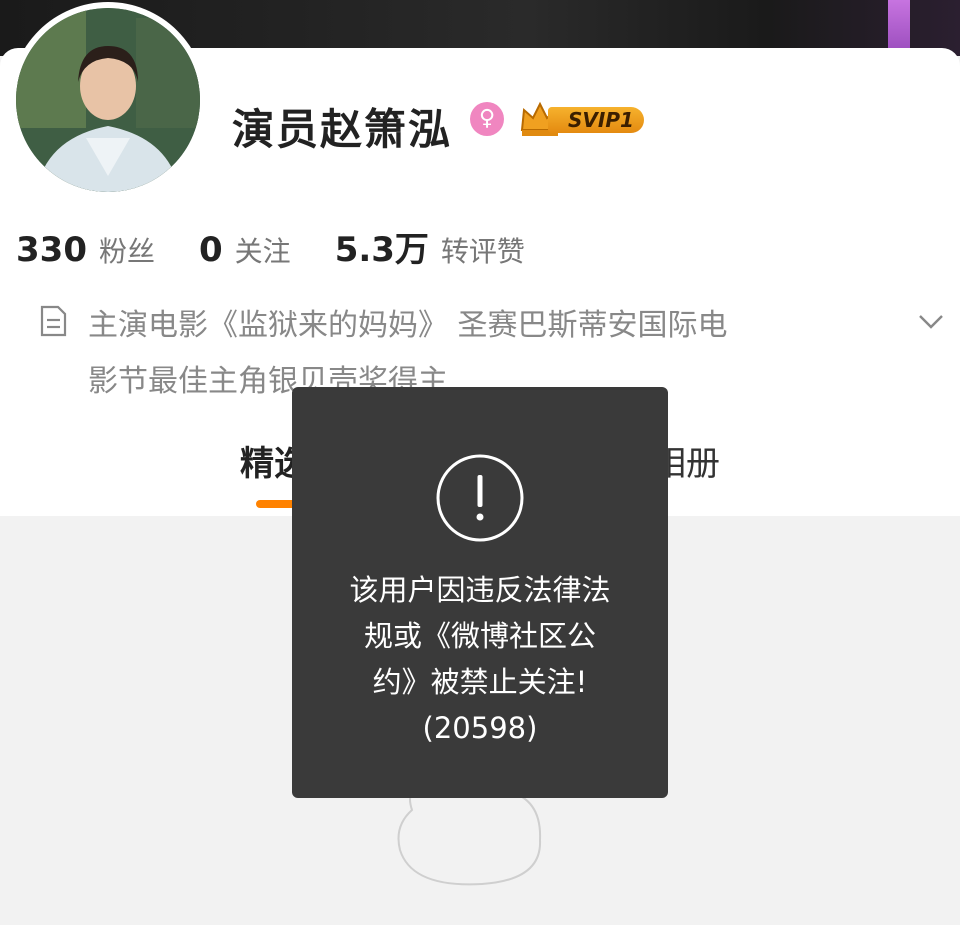  I want to click on stat-followers: 330 粉丝, so click(85, 250).